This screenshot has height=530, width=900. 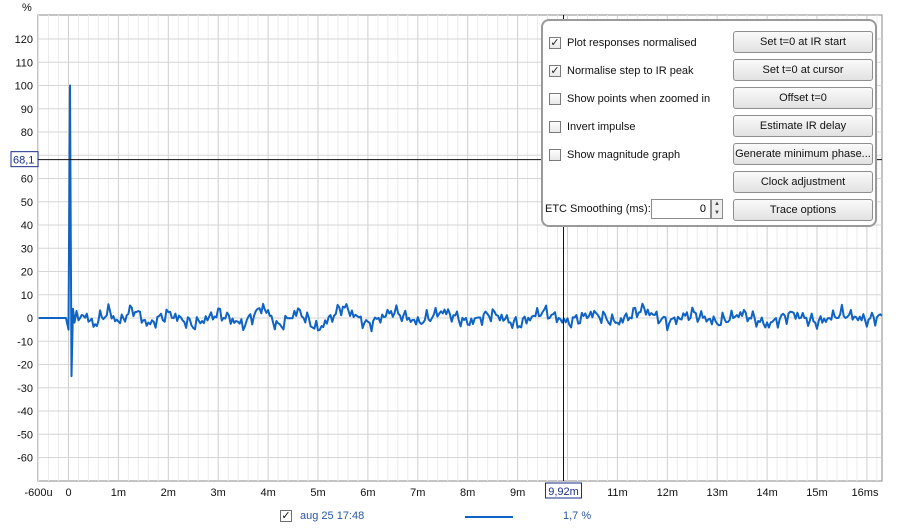 What do you see at coordinates (417, 493) in the screenshot?
I see `x-tick-label: 7m` at bounding box center [417, 493].